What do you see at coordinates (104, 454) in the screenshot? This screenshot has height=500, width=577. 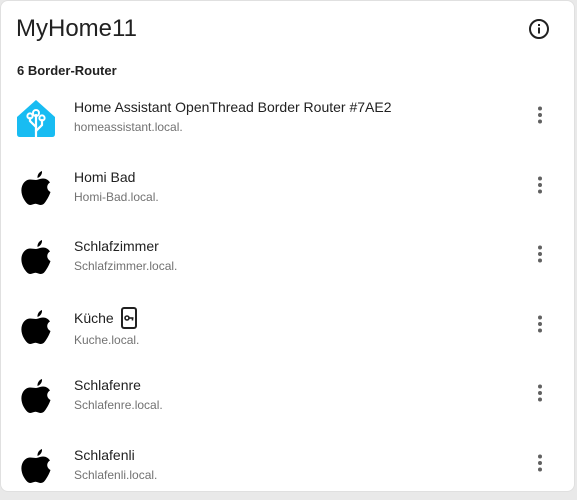 I see `router-name: Schlafenli` at bounding box center [104, 454].